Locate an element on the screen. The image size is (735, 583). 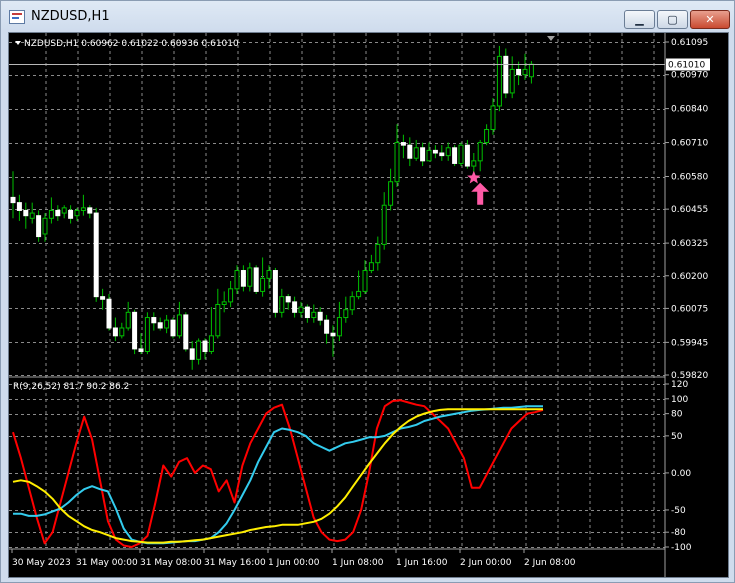
maximize-icon: ▢ is located at coordinates (672, 19).